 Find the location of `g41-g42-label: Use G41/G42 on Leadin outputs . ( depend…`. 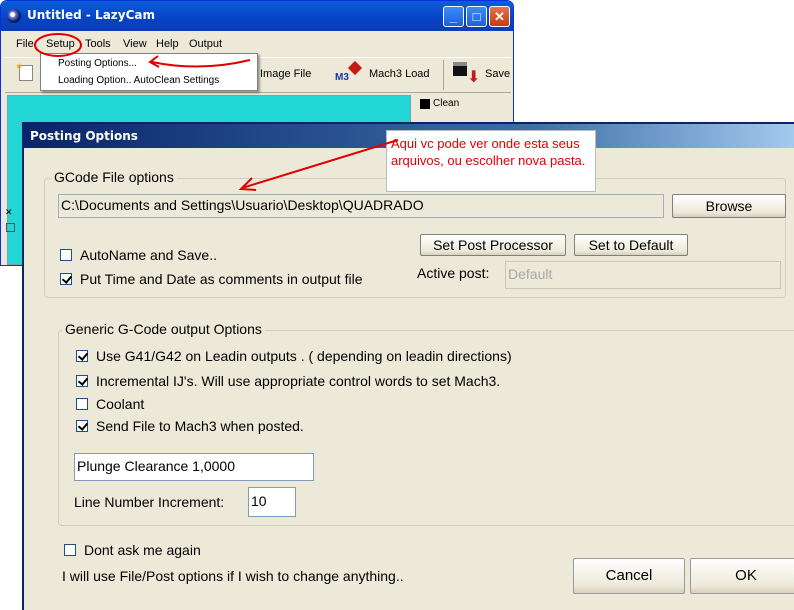

g41-g42-label: Use G41/G42 on Leadin outputs . ( depend… is located at coordinates (304, 356).